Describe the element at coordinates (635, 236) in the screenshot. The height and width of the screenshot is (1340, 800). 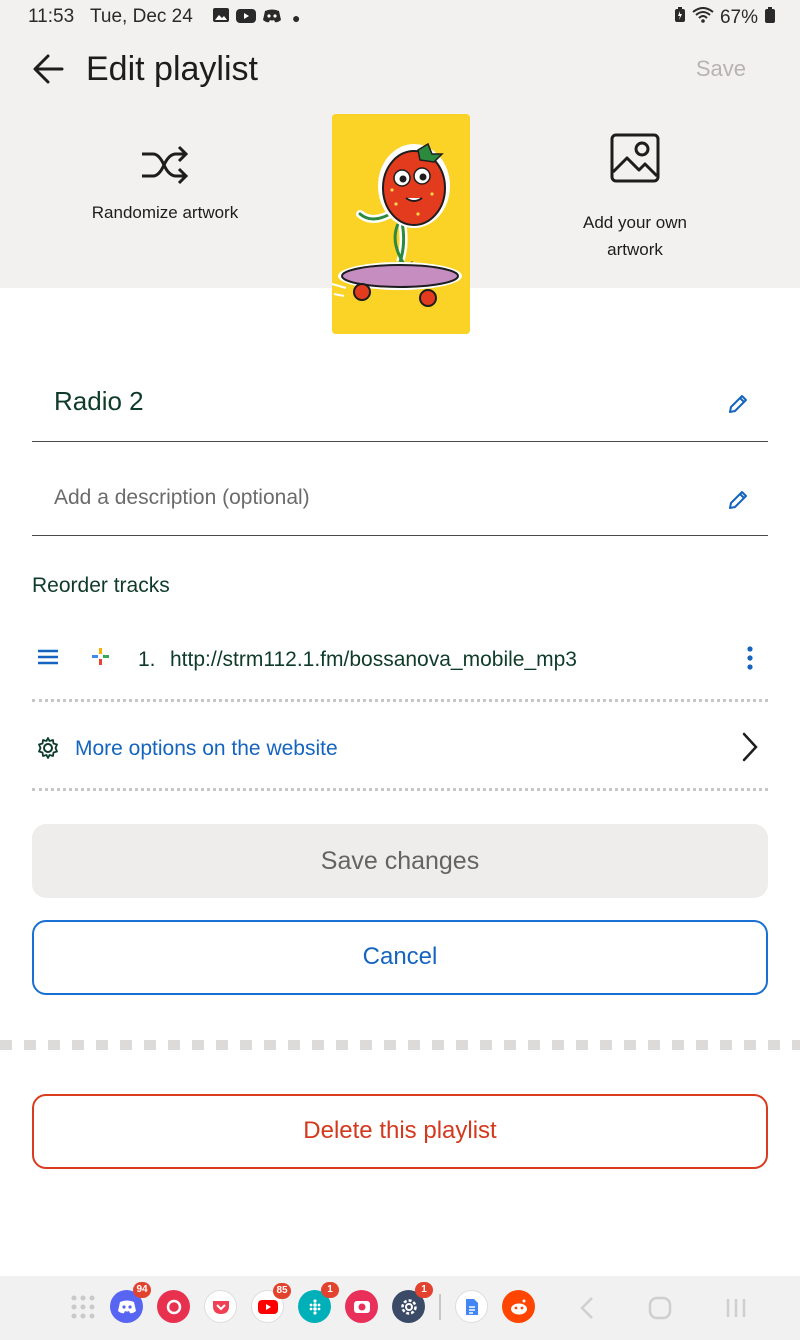
I see `add-own-artwork-label: Add your own artwork` at that location.